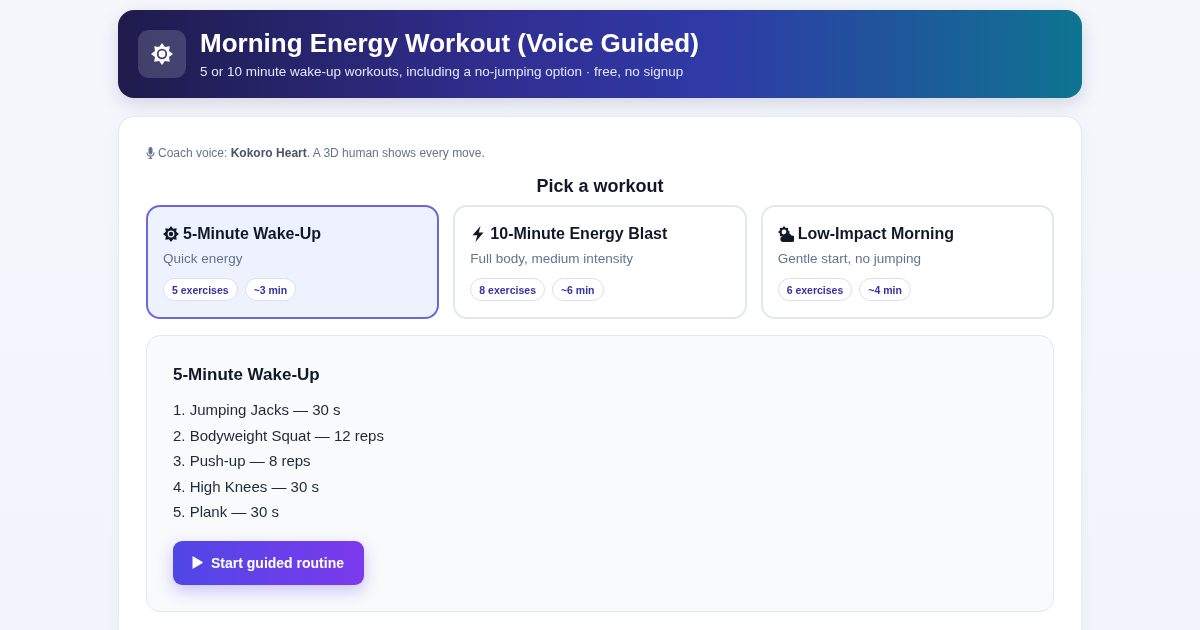 The width and height of the screenshot is (1200, 630). I want to click on sun-cloud-icon, so click(785, 234).